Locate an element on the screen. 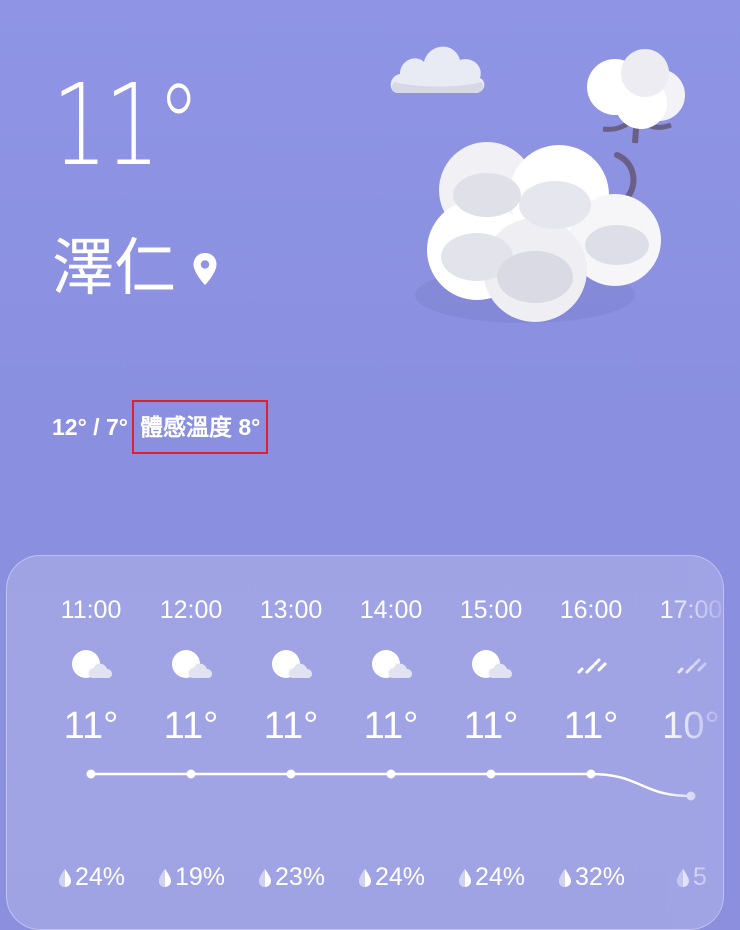 The width and height of the screenshot is (740, 930). hour-time: 14:00 is located at coordinates (391, 610).